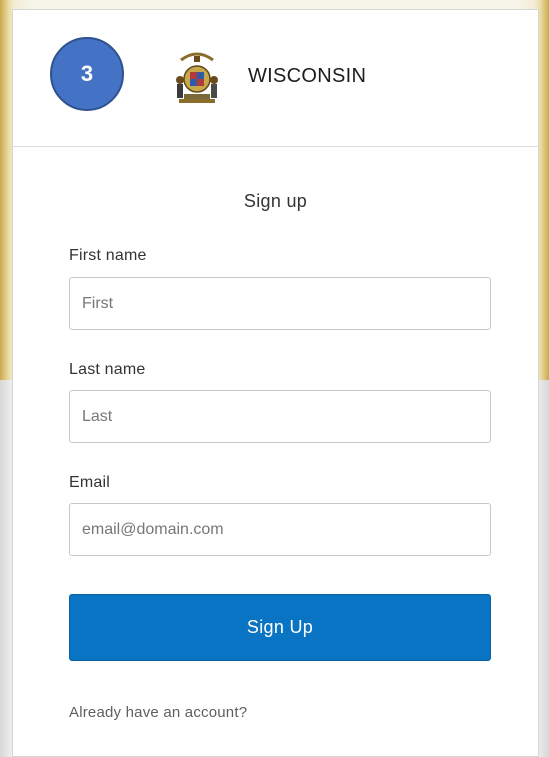  Describe the element at coordinates (275, 201) in the screenshot. I see `form-title: Sign up` at that location.